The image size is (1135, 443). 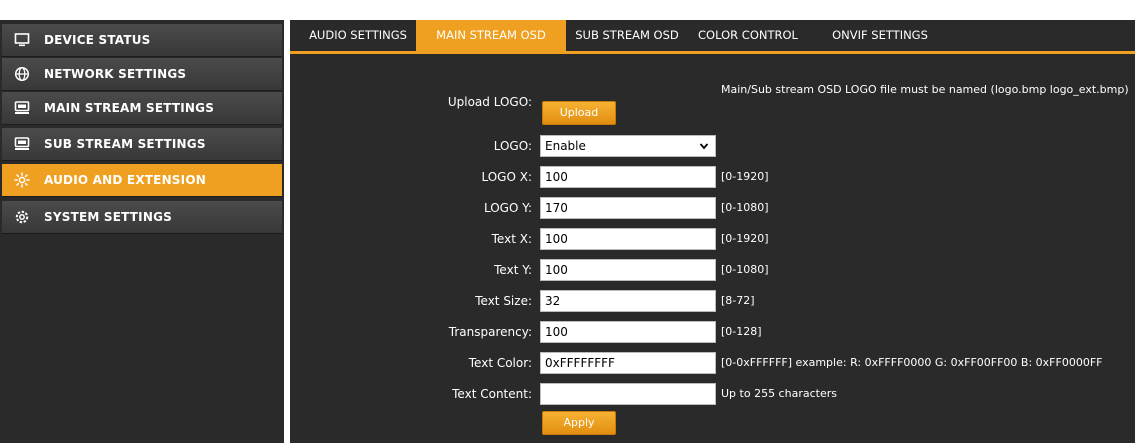 What do you see at coordinates (745, 269) in the screenshot?
I see `text-y-hint: [0-1080]` at bounding box center [745, 269].